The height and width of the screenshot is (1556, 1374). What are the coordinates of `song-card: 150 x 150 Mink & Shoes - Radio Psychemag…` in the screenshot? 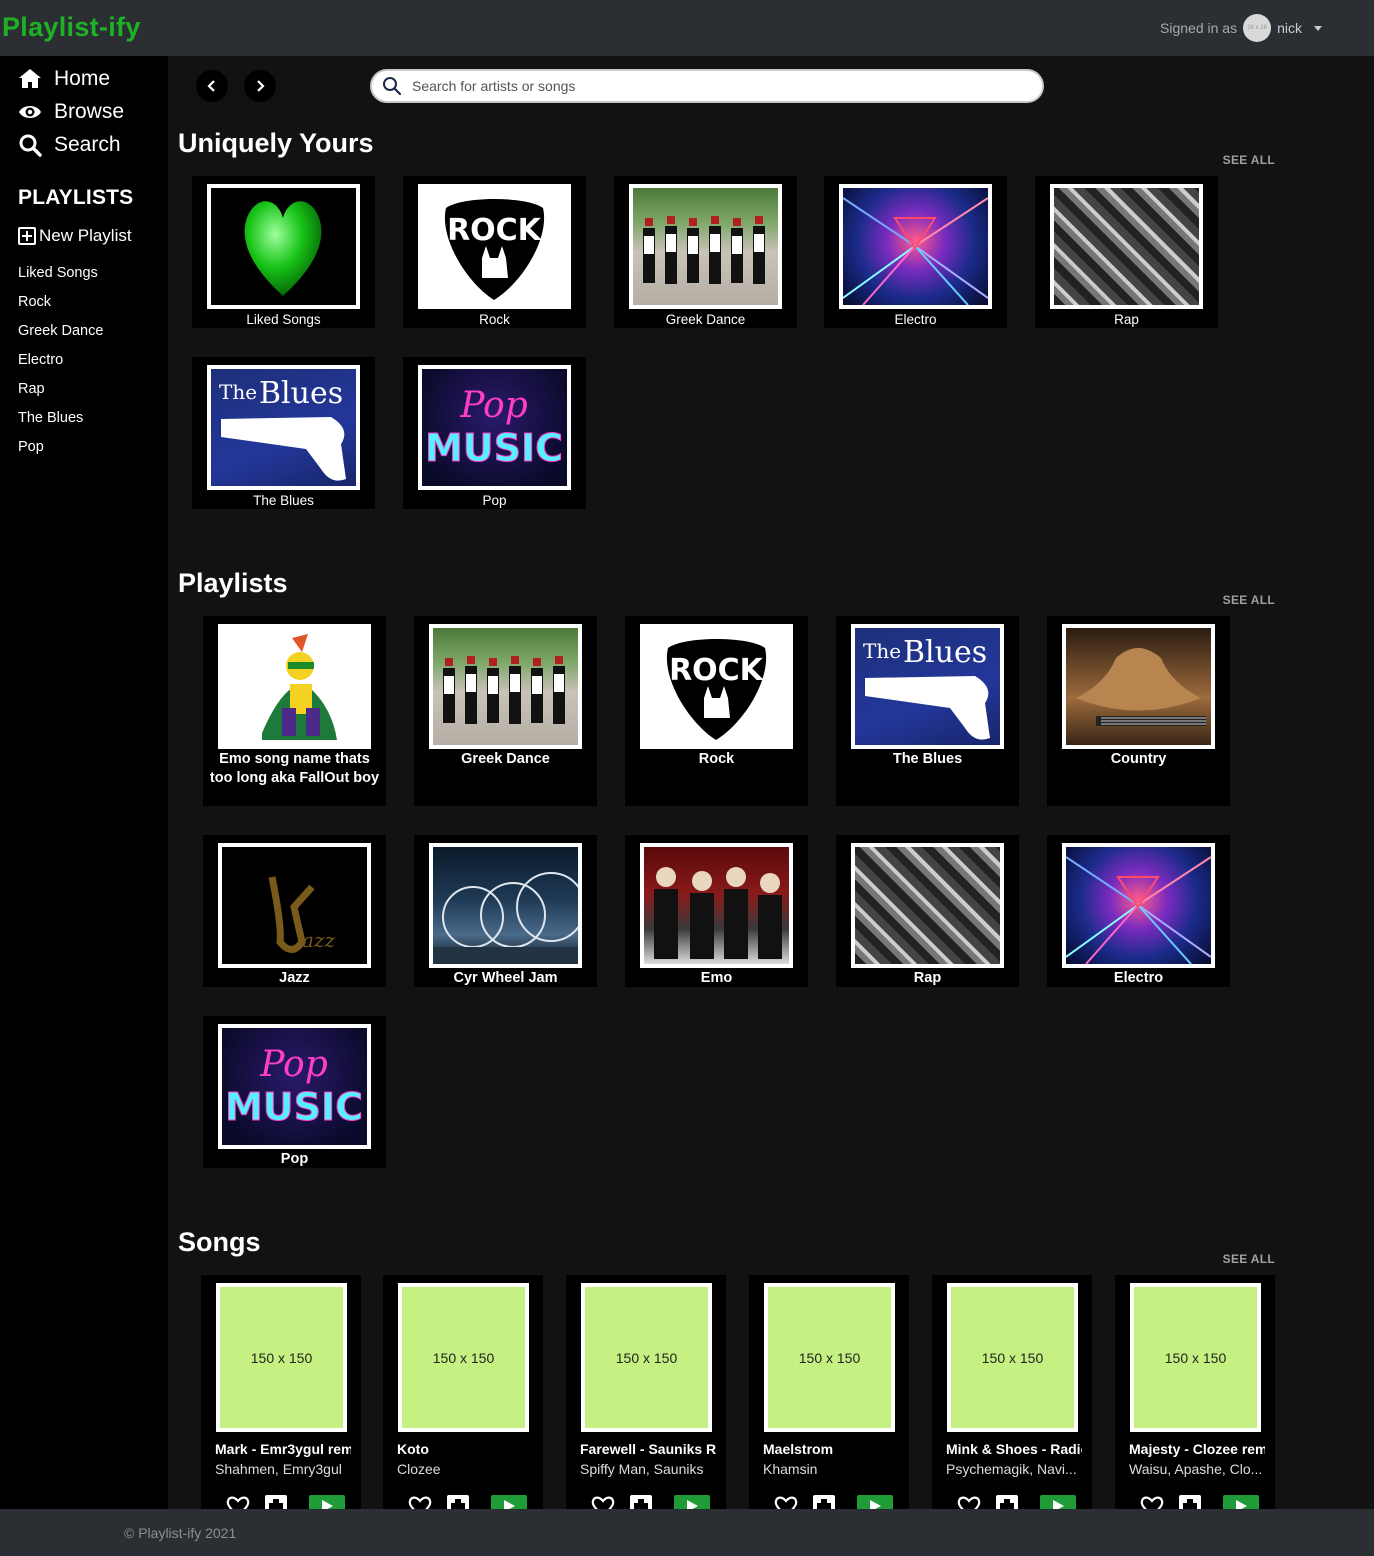 It's located at (1012, 1392).